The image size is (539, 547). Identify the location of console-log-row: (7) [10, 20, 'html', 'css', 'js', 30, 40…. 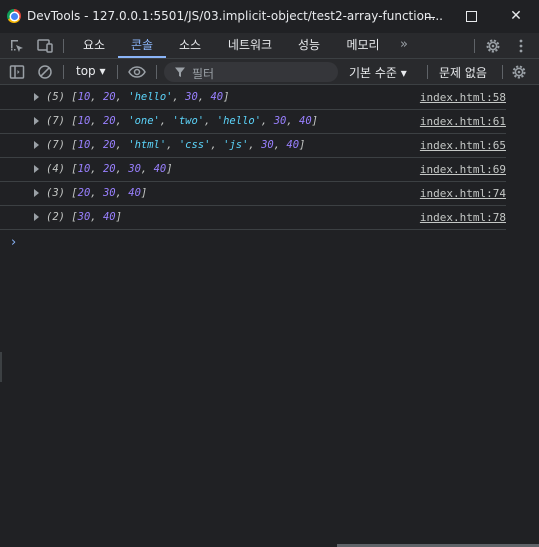
(253, 146).